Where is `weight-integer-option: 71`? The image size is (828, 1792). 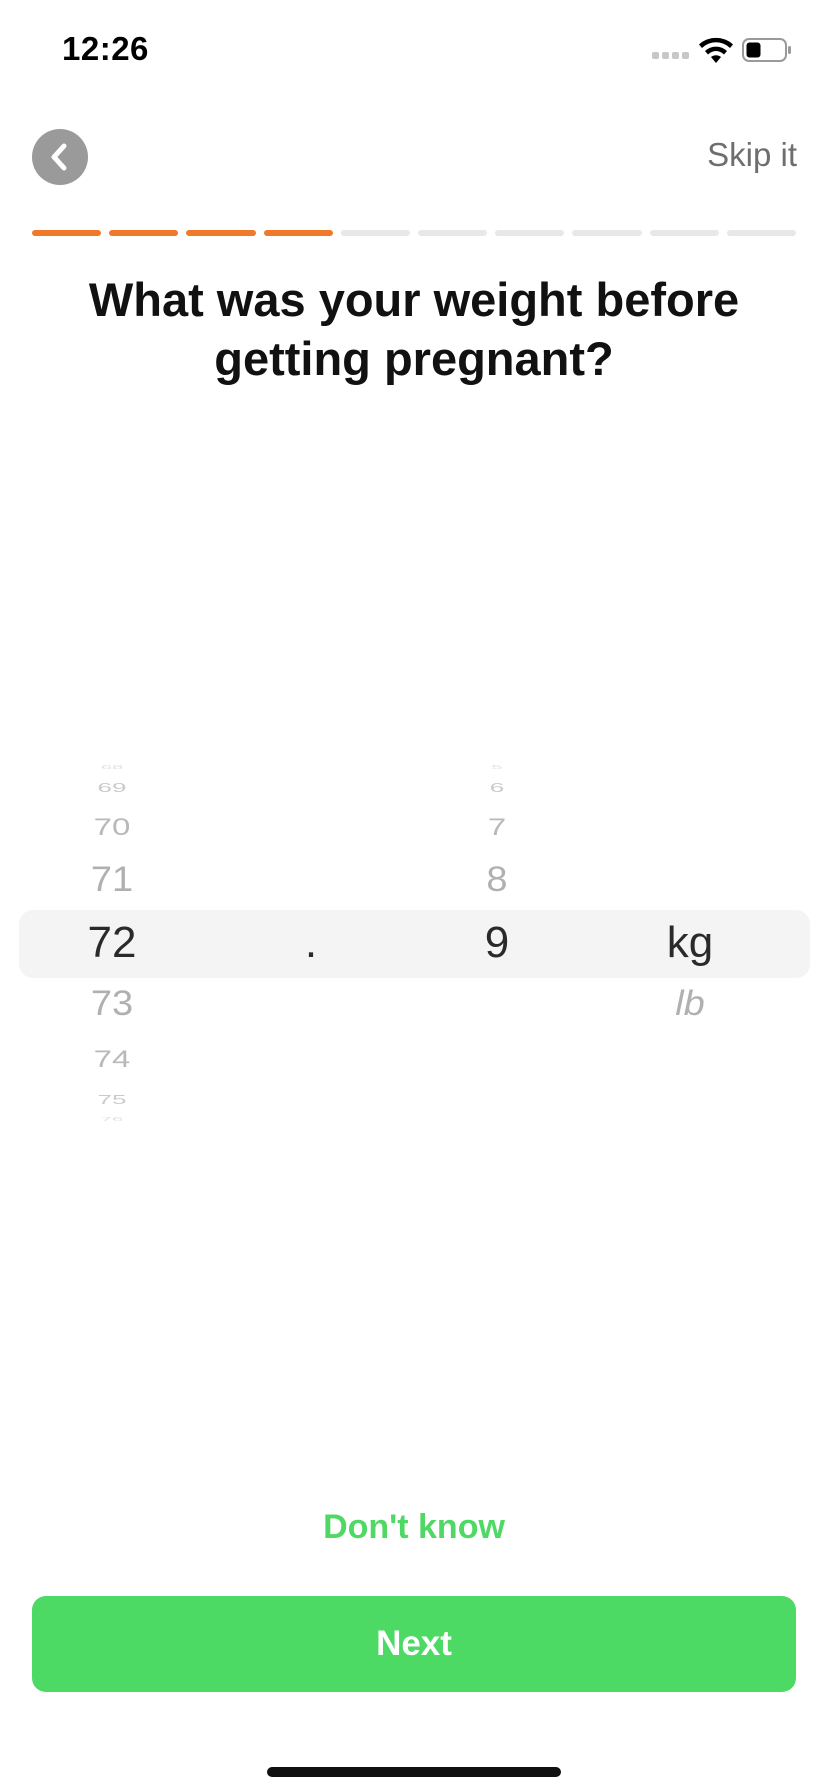 weight-integer-option: 71 is located at coordinates (112, 881).